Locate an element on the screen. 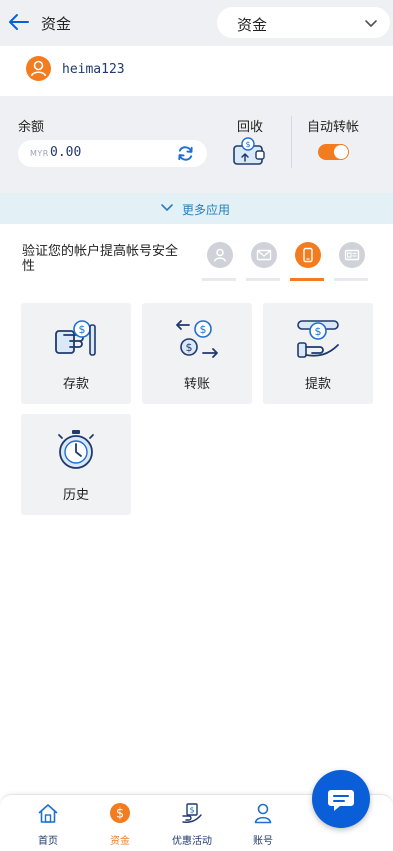 The height and width of the screenshot is (851, 393). toggle-knob is located at coordinates (341, 152).